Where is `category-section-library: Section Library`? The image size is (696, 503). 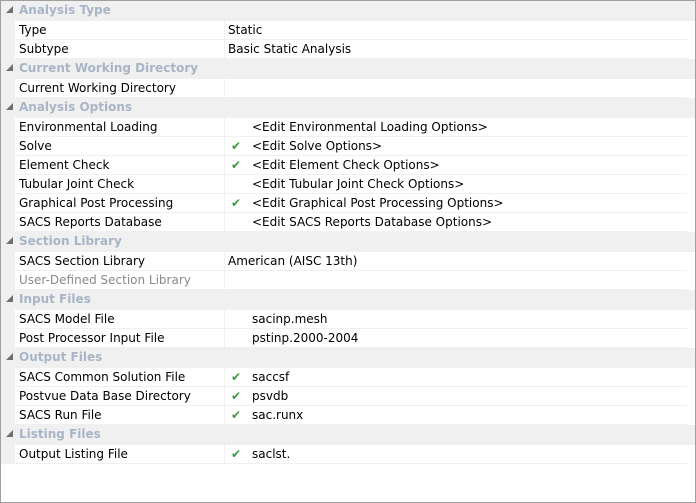
category-section-library: Section Library is located at coordinates (348, 242).